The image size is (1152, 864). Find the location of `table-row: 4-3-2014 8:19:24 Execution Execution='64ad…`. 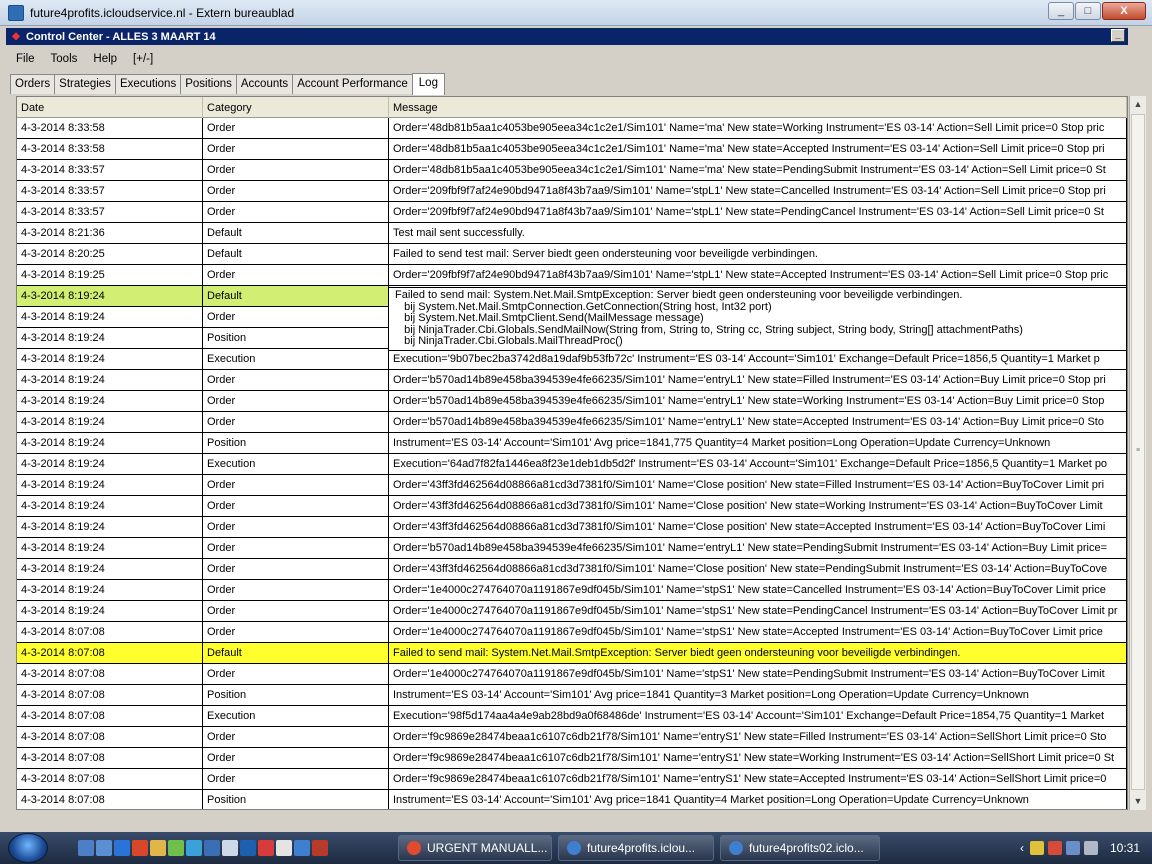

table-row: 4-3-2014 8:19:24 Execution Execution='64ad… is located at coordinates (572, 464).